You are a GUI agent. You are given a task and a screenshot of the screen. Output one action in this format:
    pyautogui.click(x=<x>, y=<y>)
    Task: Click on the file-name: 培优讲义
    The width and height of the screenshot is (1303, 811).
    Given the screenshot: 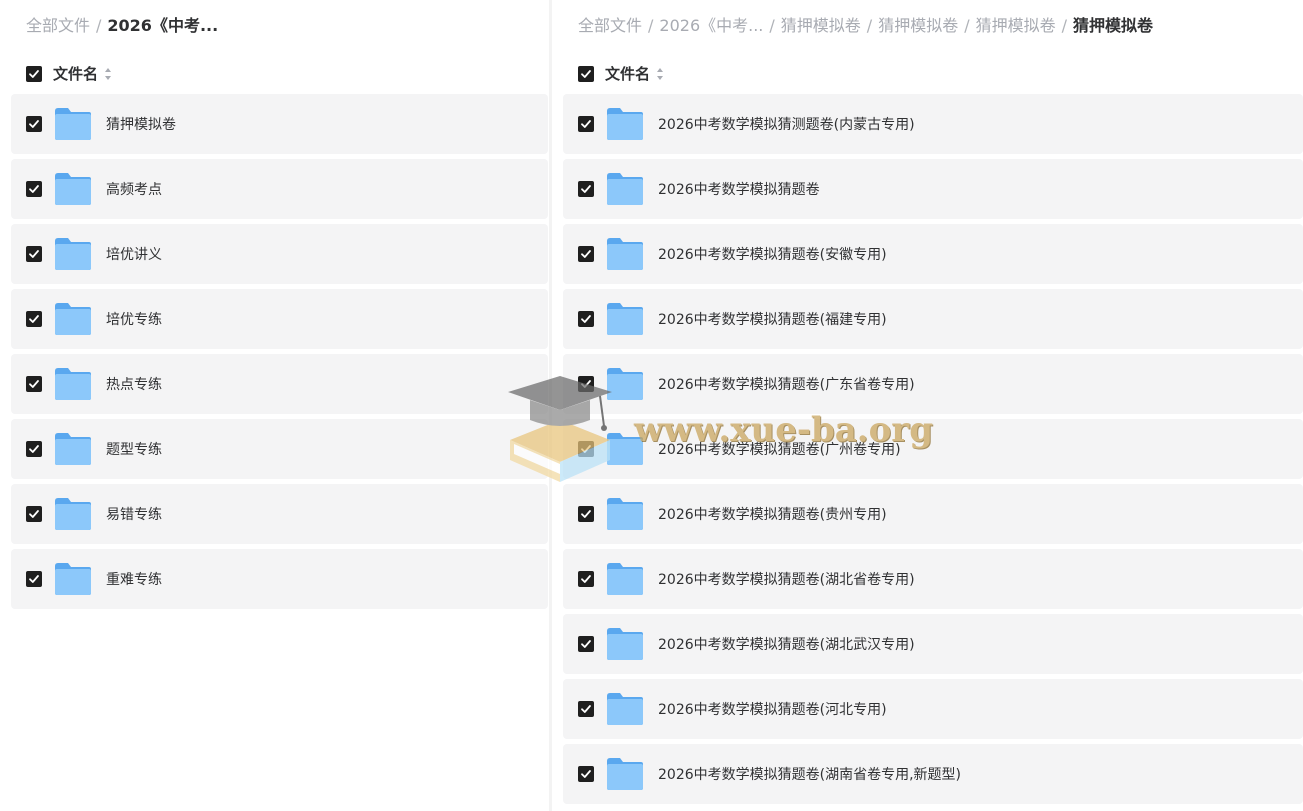 What is the action you would take?
    pyautogui.click(x=134, y=254)
    